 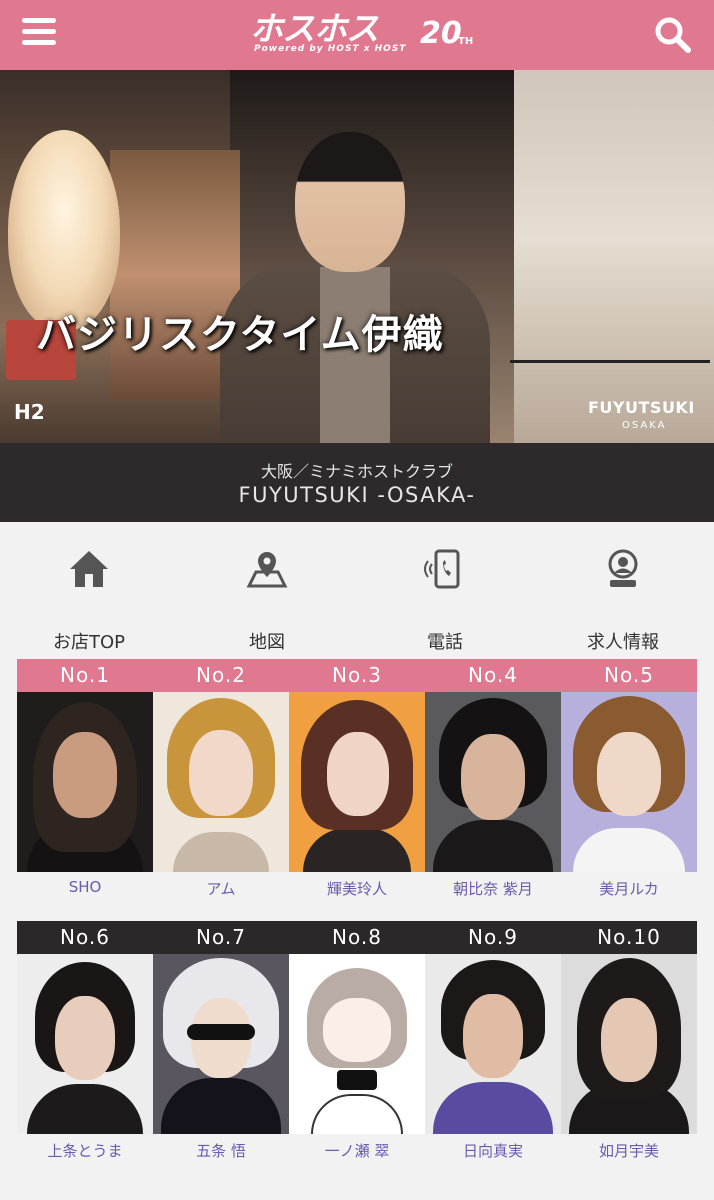 I want to click on rank-number: No.8, so click(x=357, y=937).